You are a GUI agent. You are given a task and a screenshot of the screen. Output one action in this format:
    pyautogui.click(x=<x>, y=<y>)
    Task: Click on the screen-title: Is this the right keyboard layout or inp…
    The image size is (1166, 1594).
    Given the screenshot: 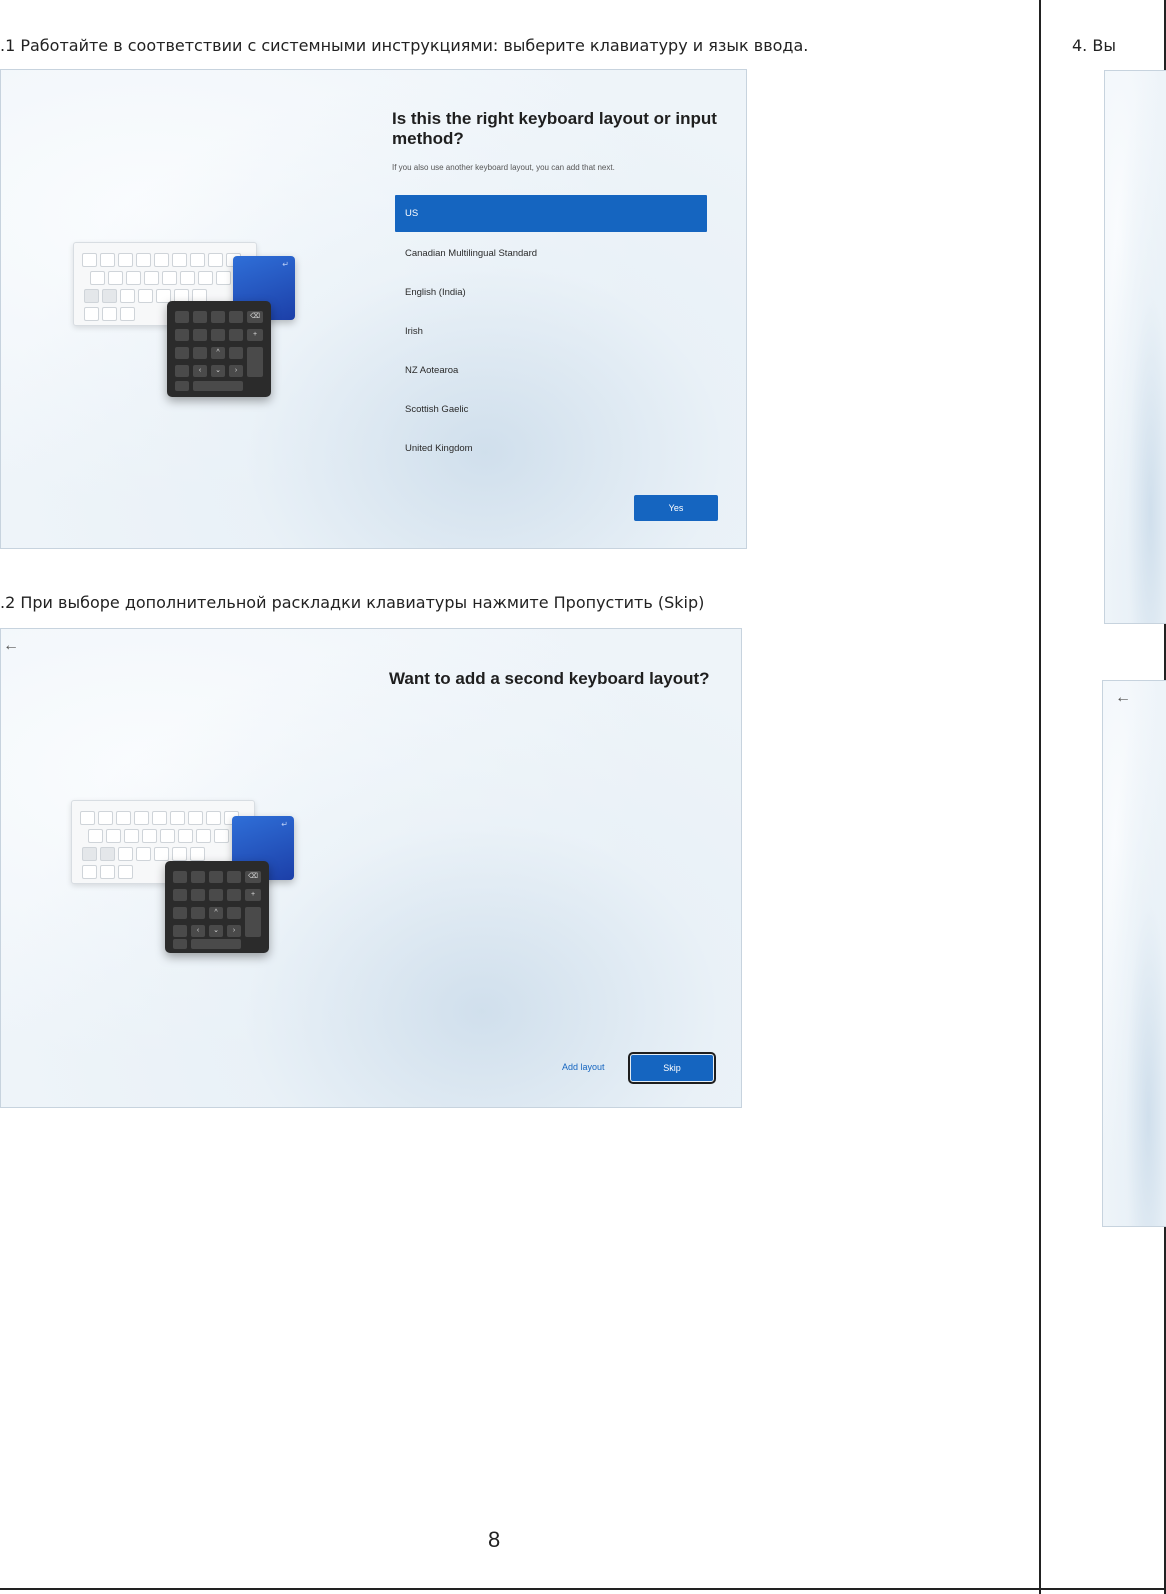 What is the action you would take?
    pyautogui.click(x=554, y=128)
    